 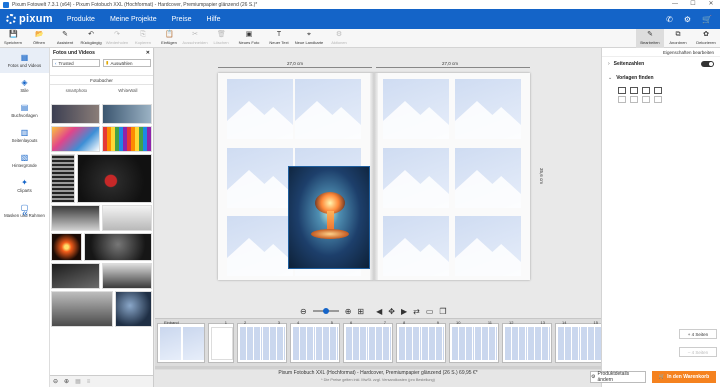 What do you see at coordinates (527, 341) in the screenshot?
I see `spread-thumbnail: 12 13` at bounding box center [527, 341].